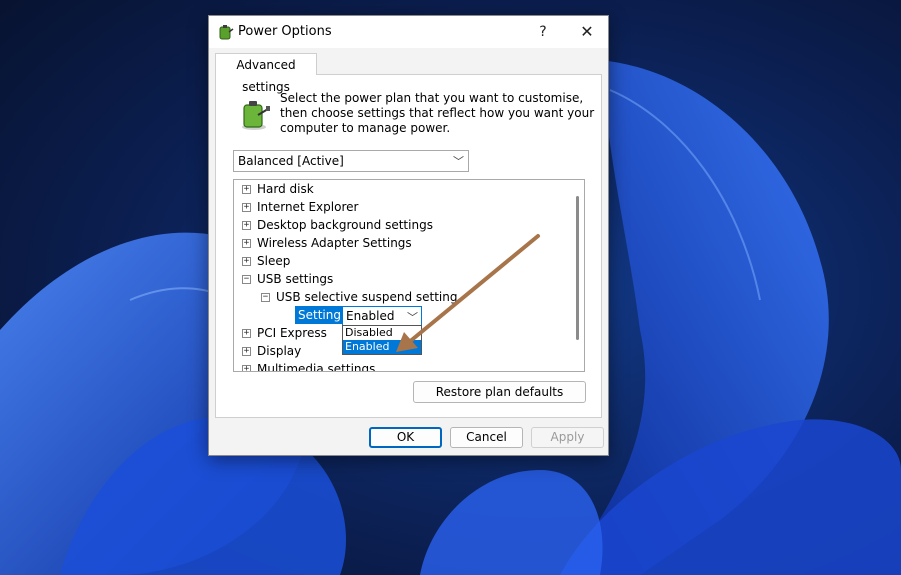 This screenshot has height=575, width=901. I want to click on power-plan-value: Balanced [Active], so click(291, 161).